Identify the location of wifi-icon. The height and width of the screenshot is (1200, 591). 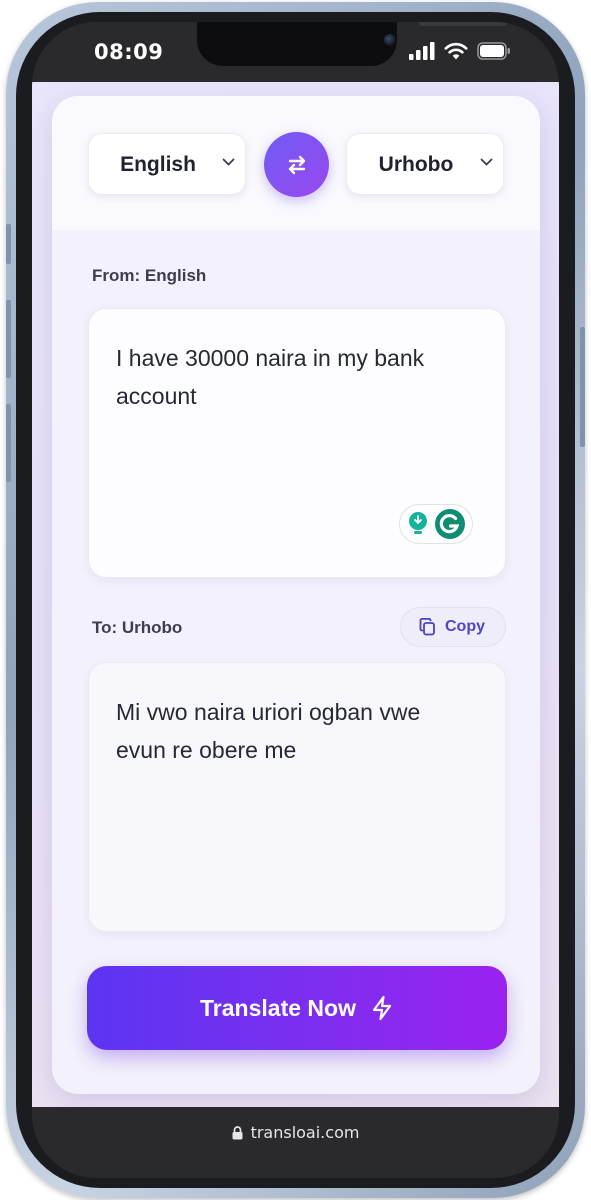
(456, 51).